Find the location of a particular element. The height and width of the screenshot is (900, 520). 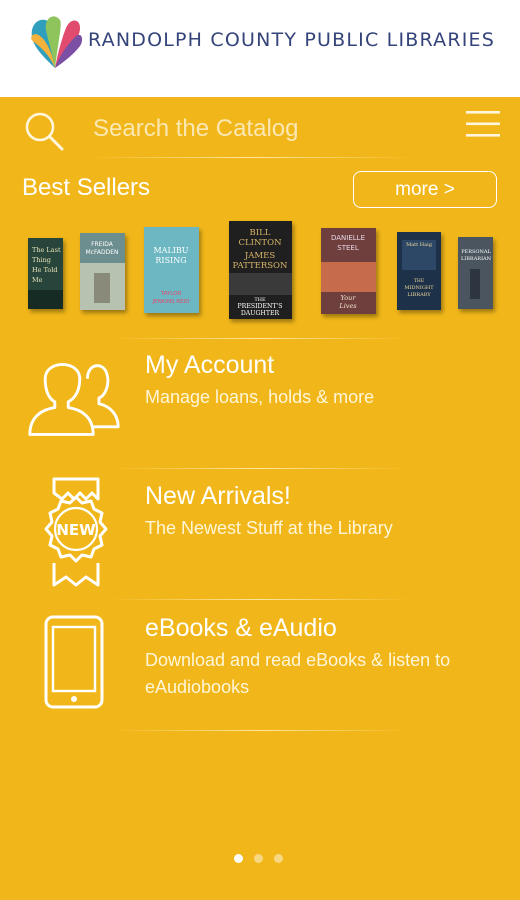

hamburger-menu-icon is located at coordinates (483, 124).